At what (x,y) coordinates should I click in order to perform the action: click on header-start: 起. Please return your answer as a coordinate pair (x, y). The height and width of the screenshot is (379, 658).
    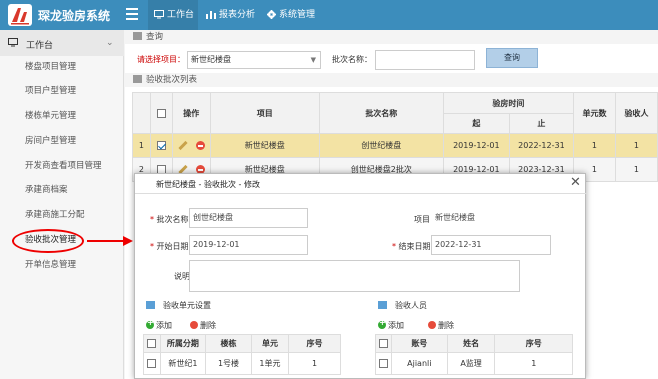
    Looking at the image, I should click on (476, 123).